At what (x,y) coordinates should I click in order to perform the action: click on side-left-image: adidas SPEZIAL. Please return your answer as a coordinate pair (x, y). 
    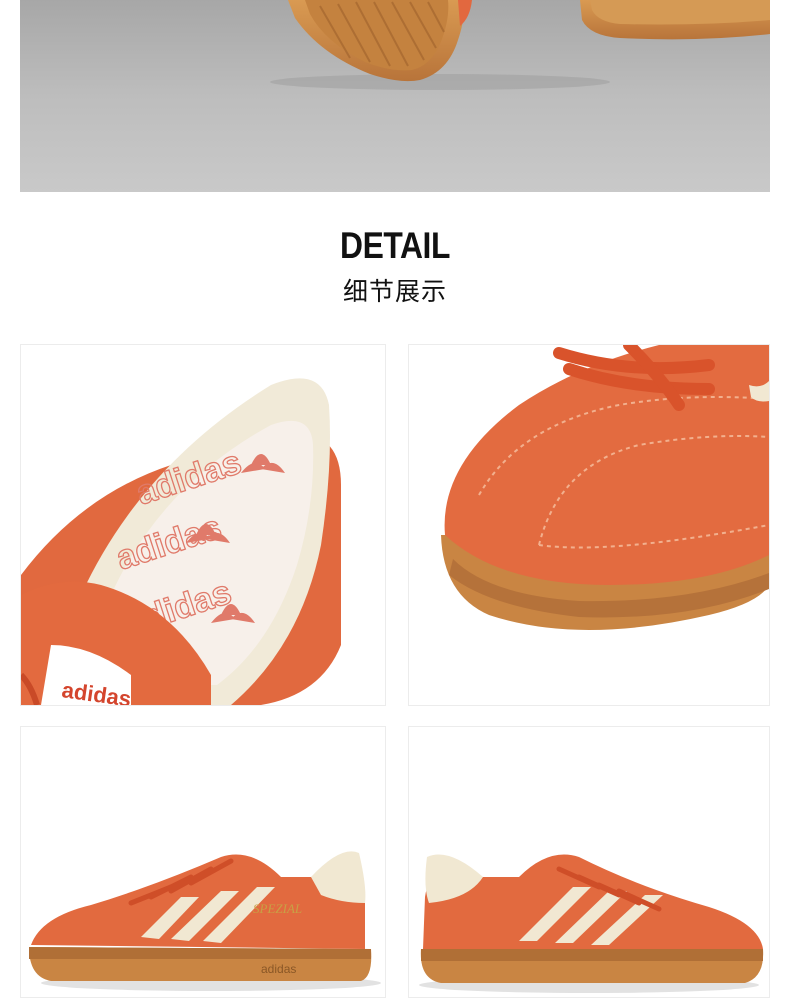
    Looking at the image, I should click on (203, 862).